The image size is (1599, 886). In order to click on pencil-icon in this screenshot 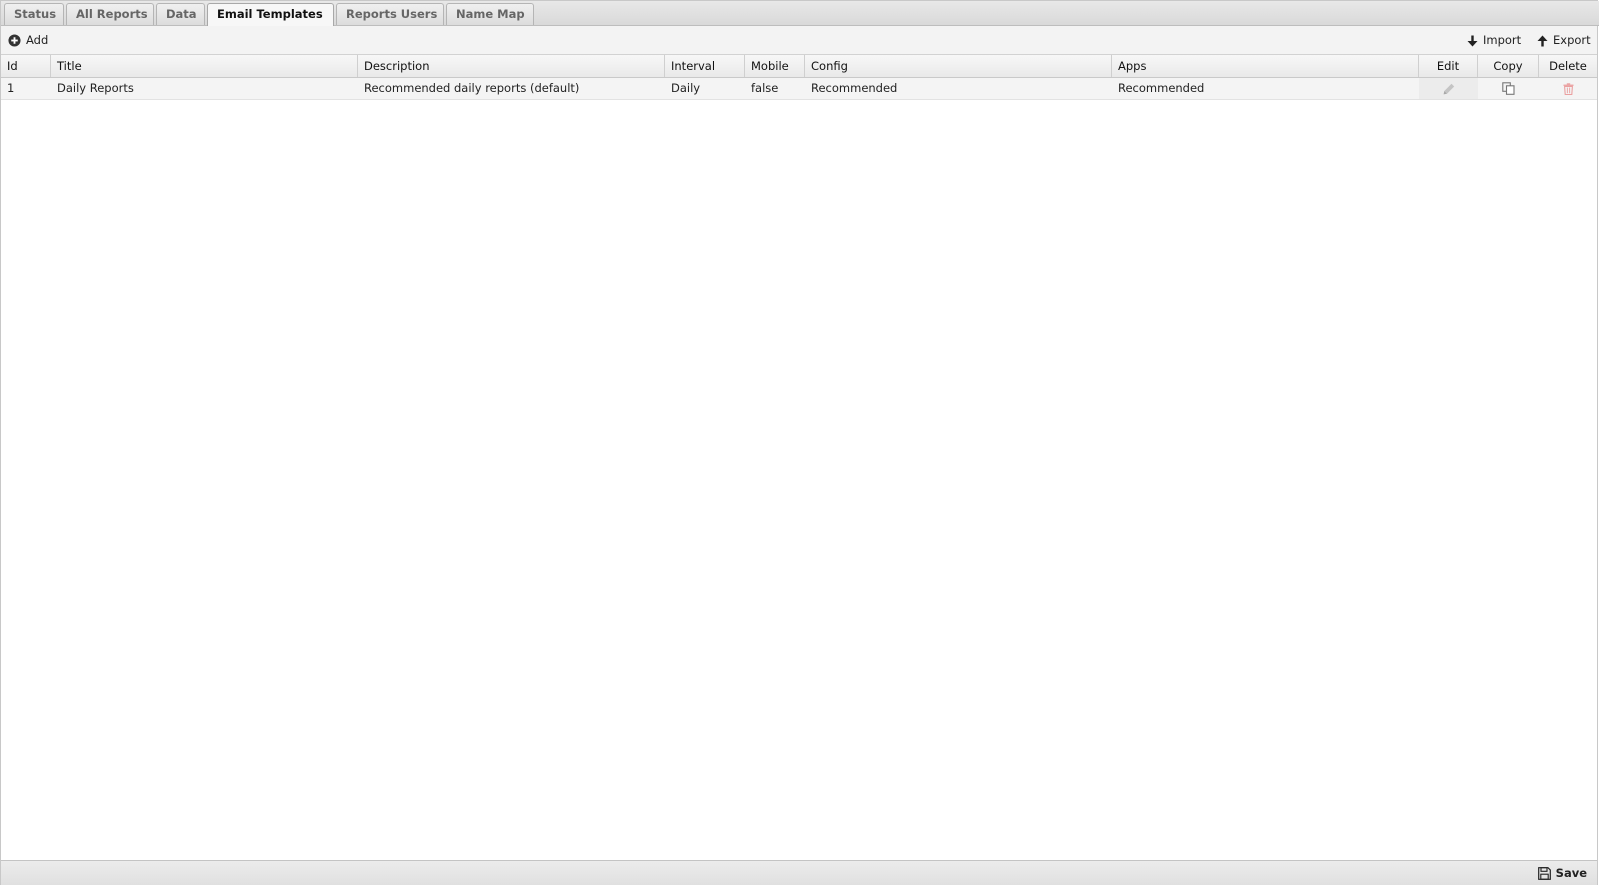, I will do `click(1448, 88)`.